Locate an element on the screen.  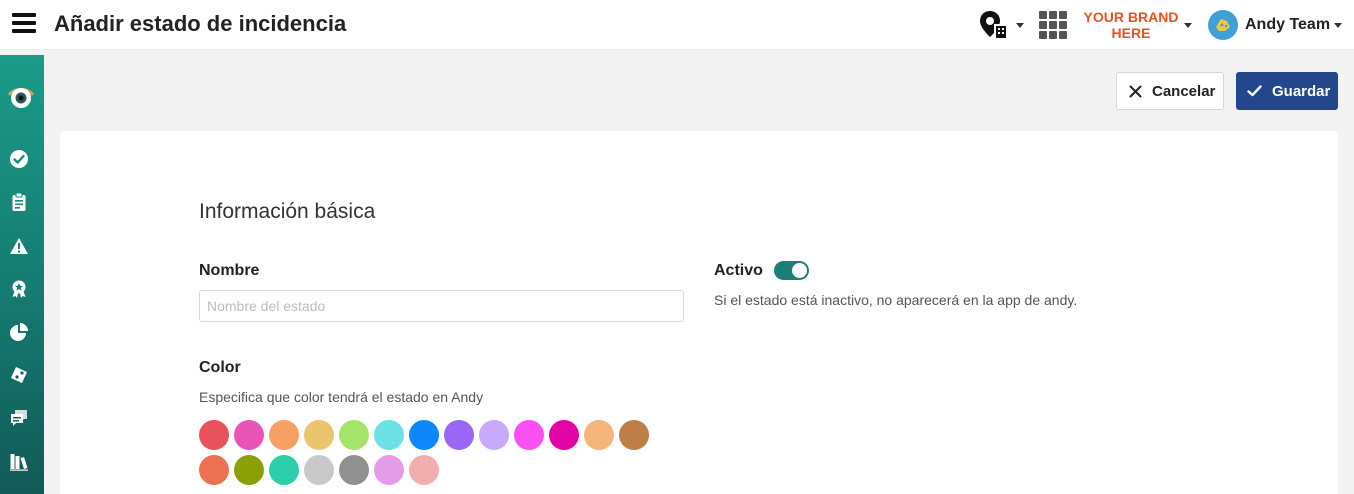
name-input is located at coordinates (441, 306).